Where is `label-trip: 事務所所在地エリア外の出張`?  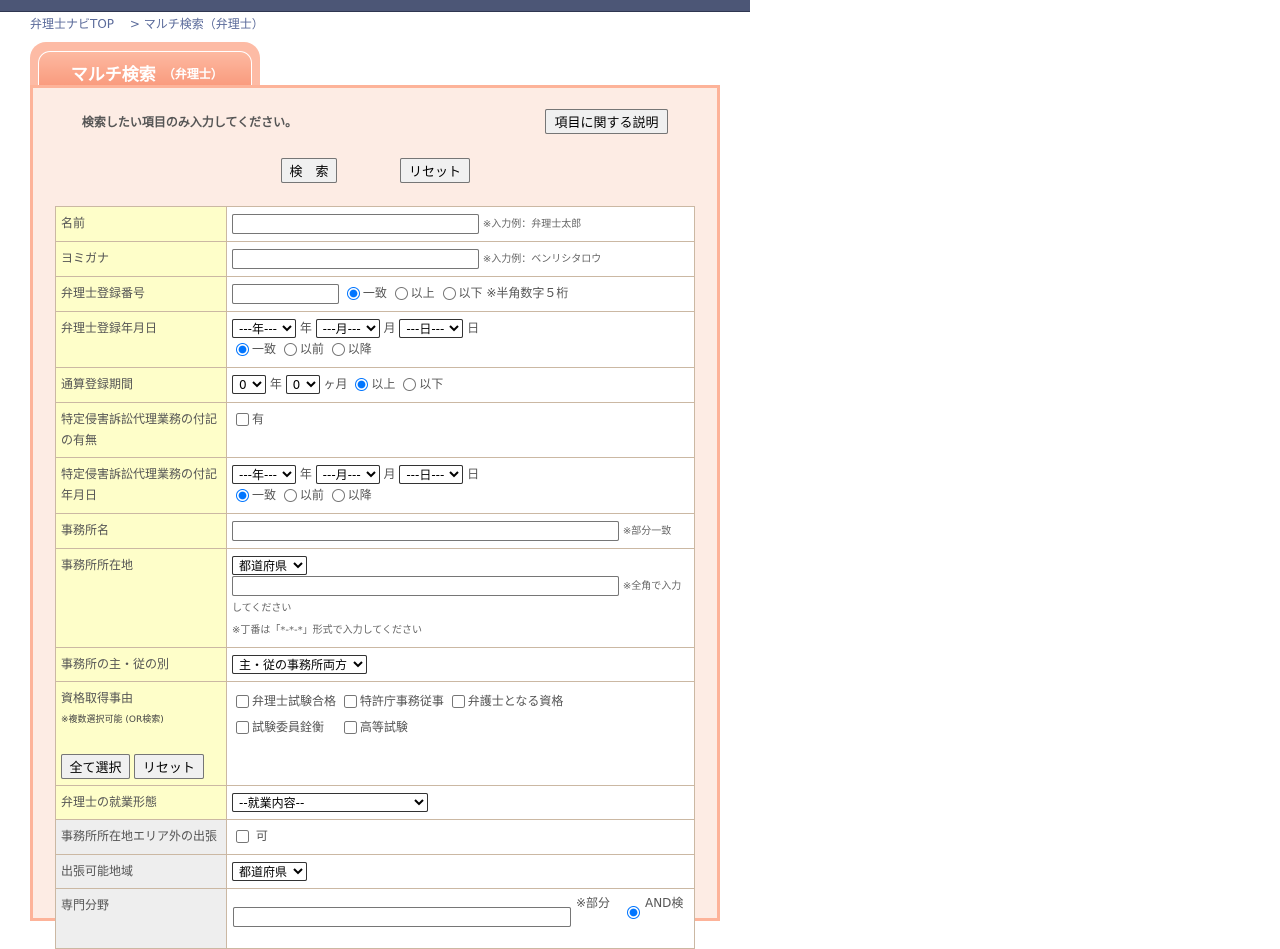 label-trip: 事務所所在地エリア外の出張 is located at coordinates (141, 837).